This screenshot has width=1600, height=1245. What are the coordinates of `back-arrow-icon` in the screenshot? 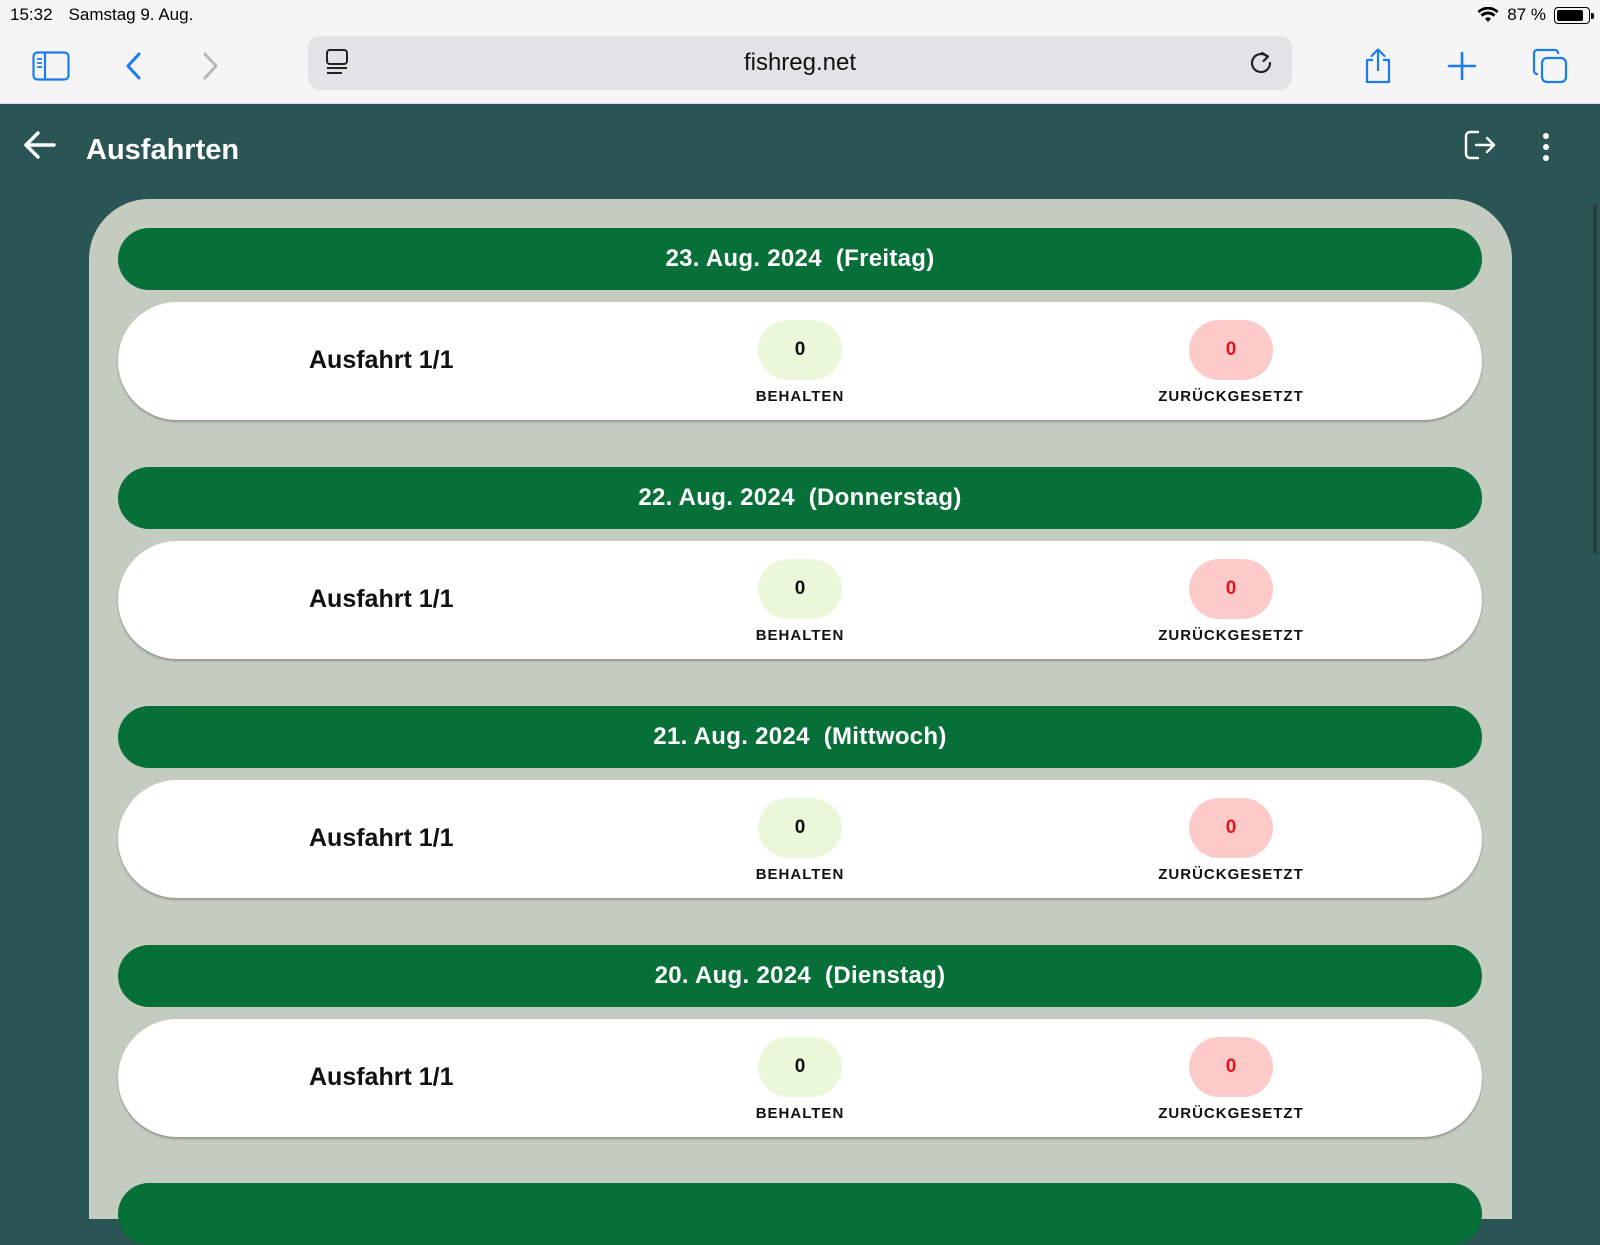 It's located at (40, 147).